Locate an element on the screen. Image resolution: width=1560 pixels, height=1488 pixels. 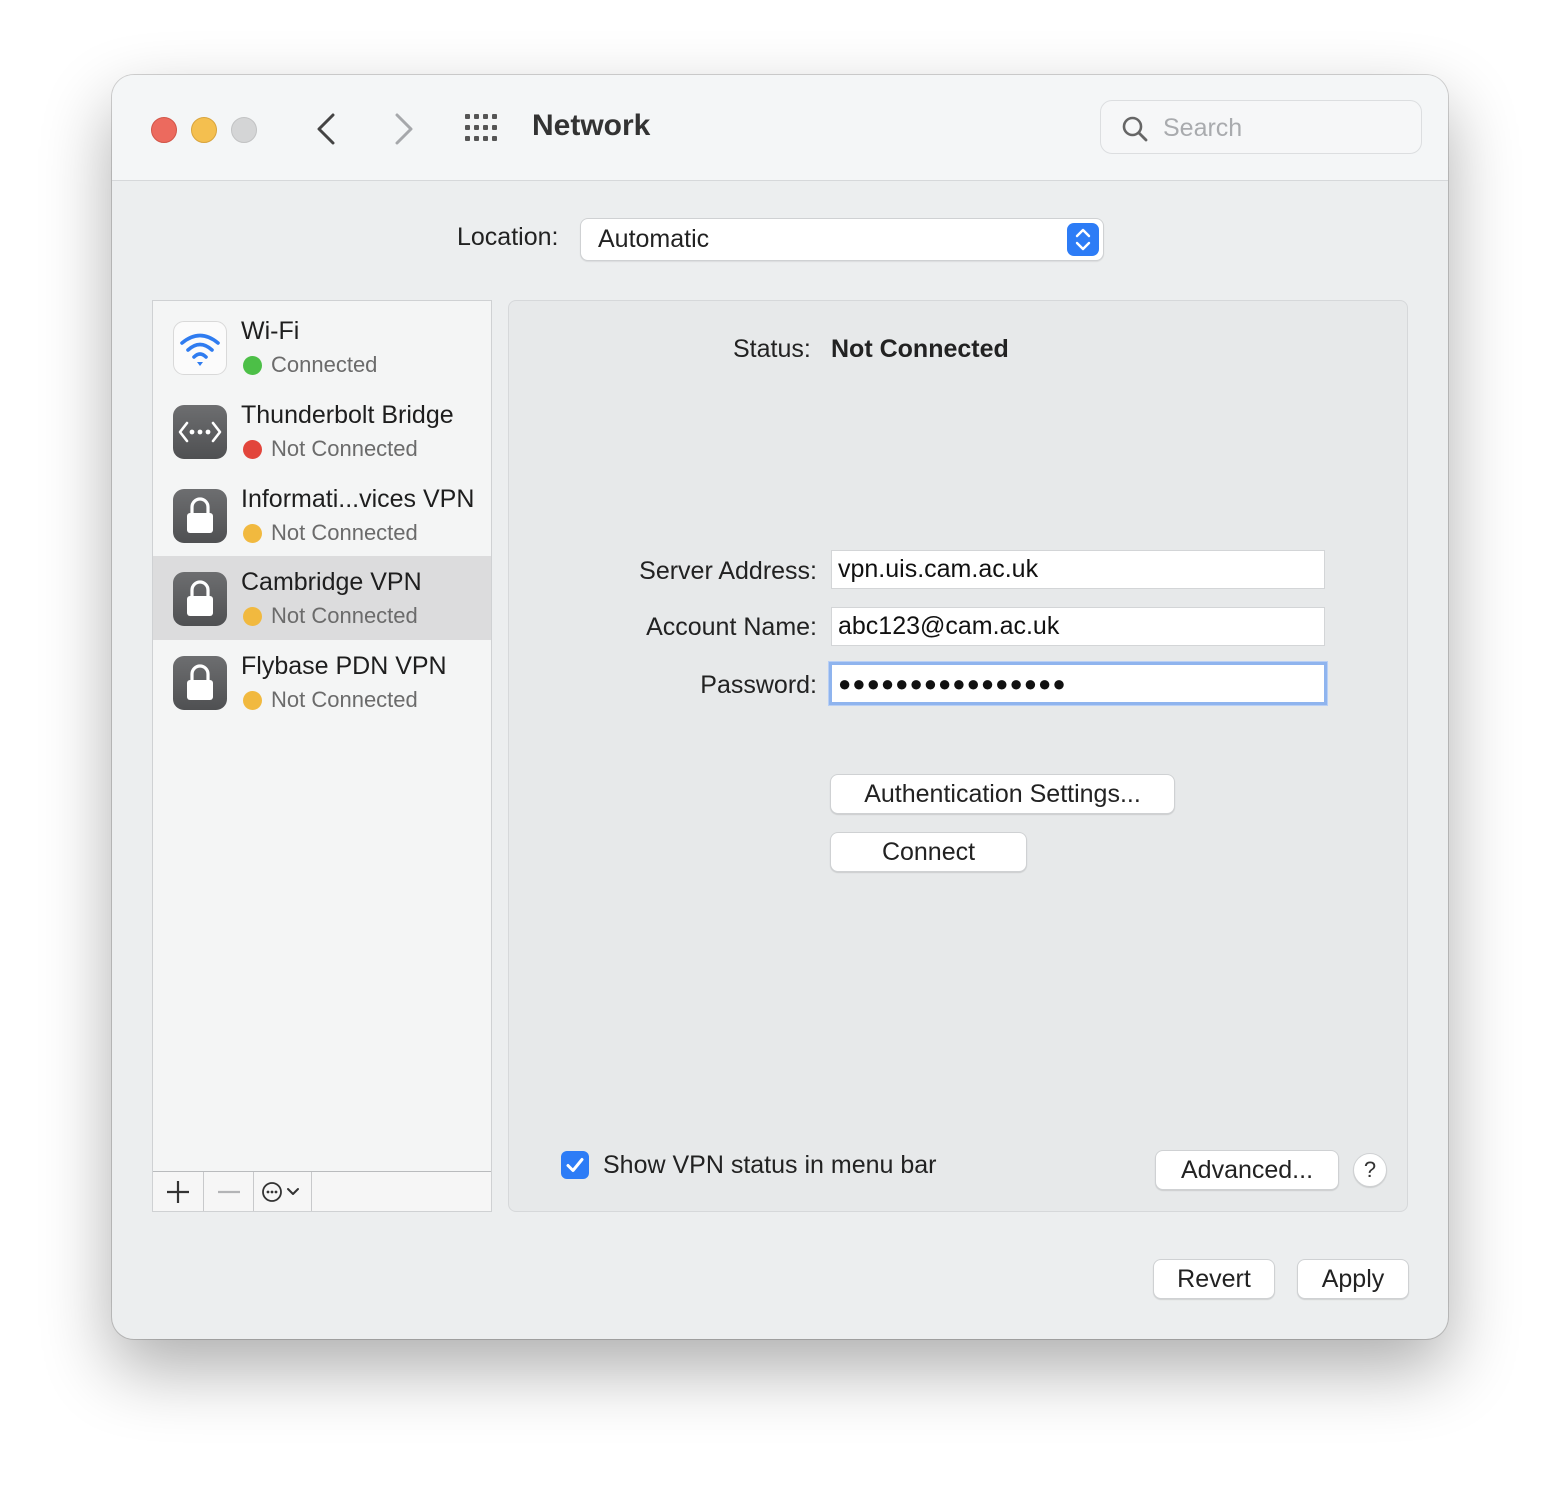
account-name-field is located at coordinates (1078, 626).